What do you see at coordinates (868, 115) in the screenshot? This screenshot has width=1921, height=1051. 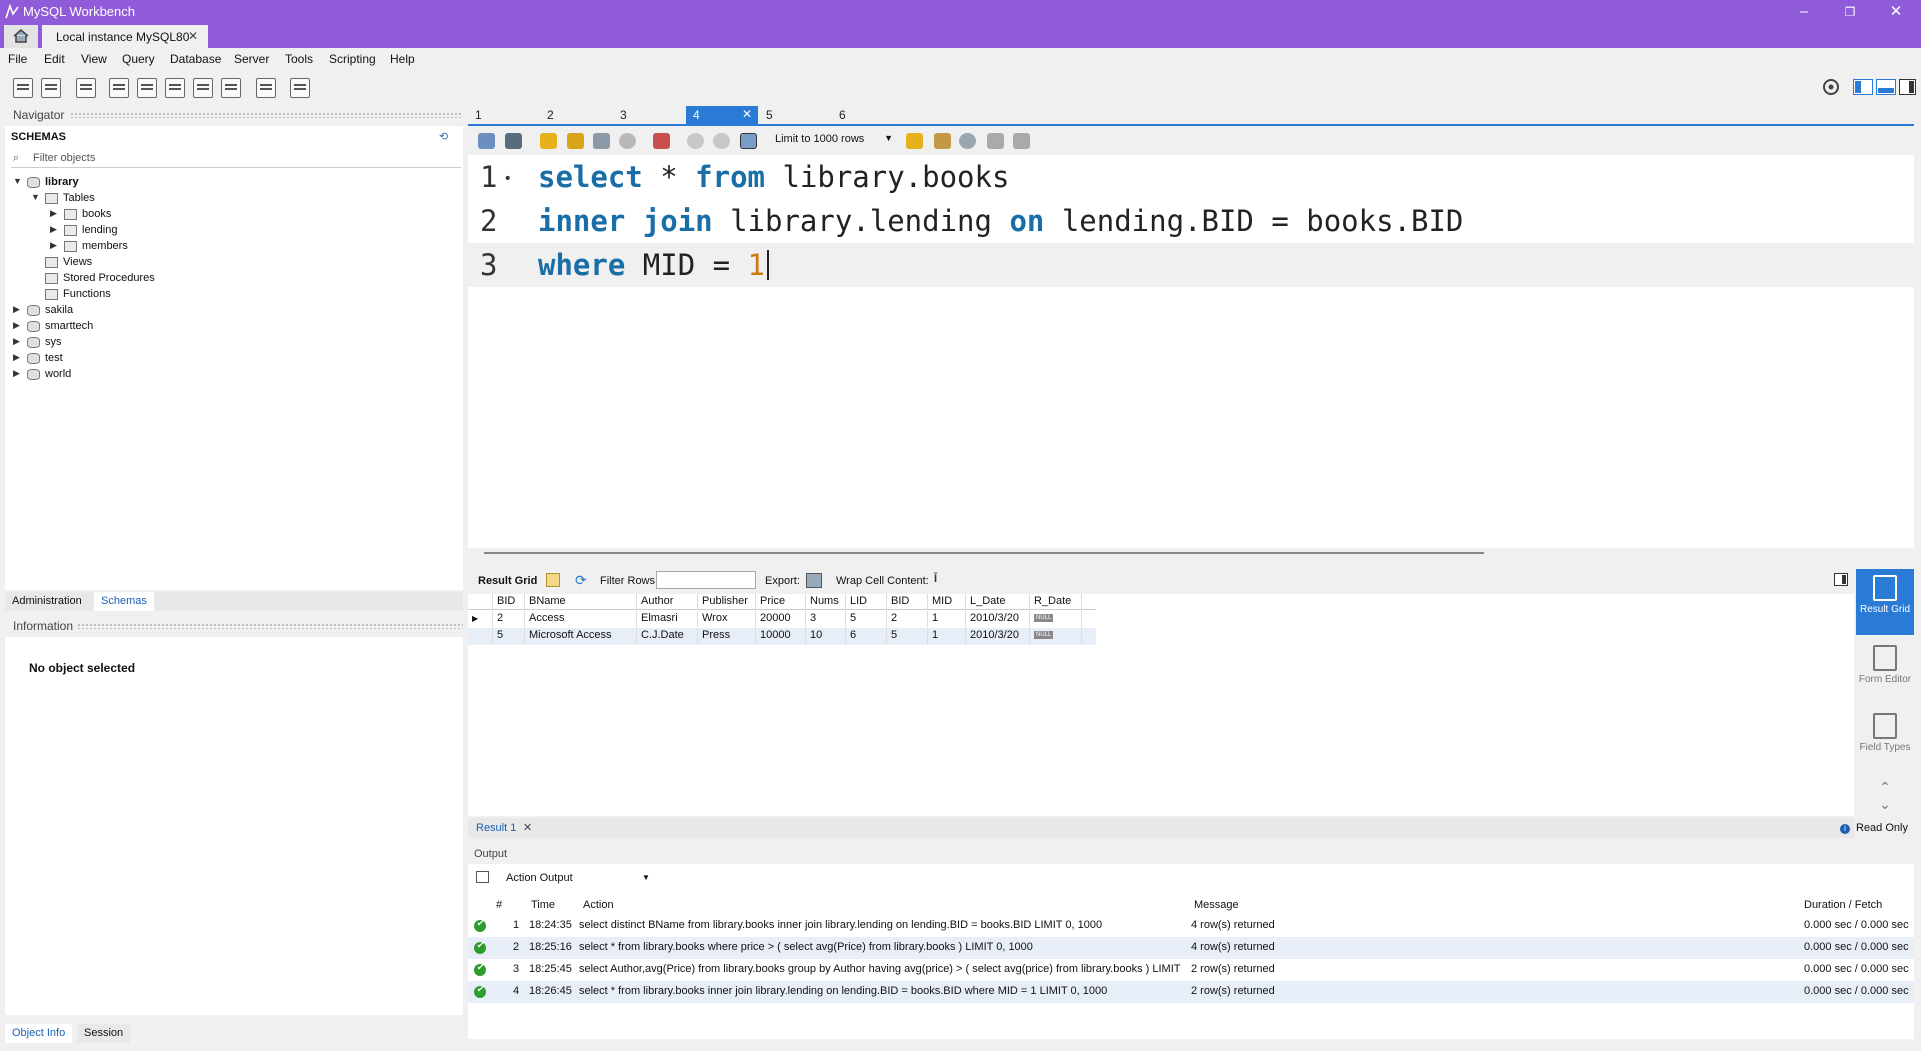 I see `tab-query-6: 6` at bounding box center [868, 115].